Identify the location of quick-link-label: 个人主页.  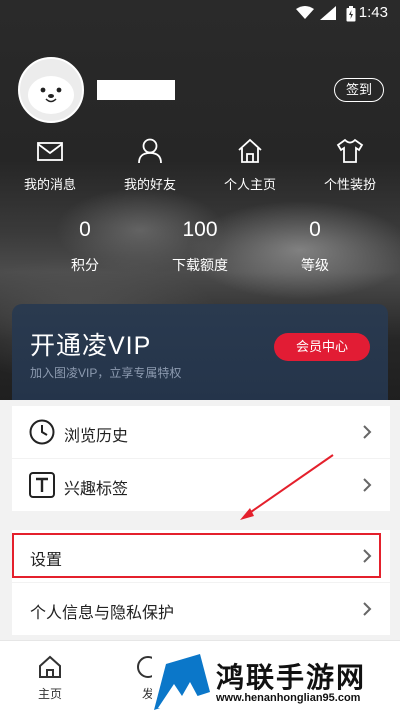
(249, 184).